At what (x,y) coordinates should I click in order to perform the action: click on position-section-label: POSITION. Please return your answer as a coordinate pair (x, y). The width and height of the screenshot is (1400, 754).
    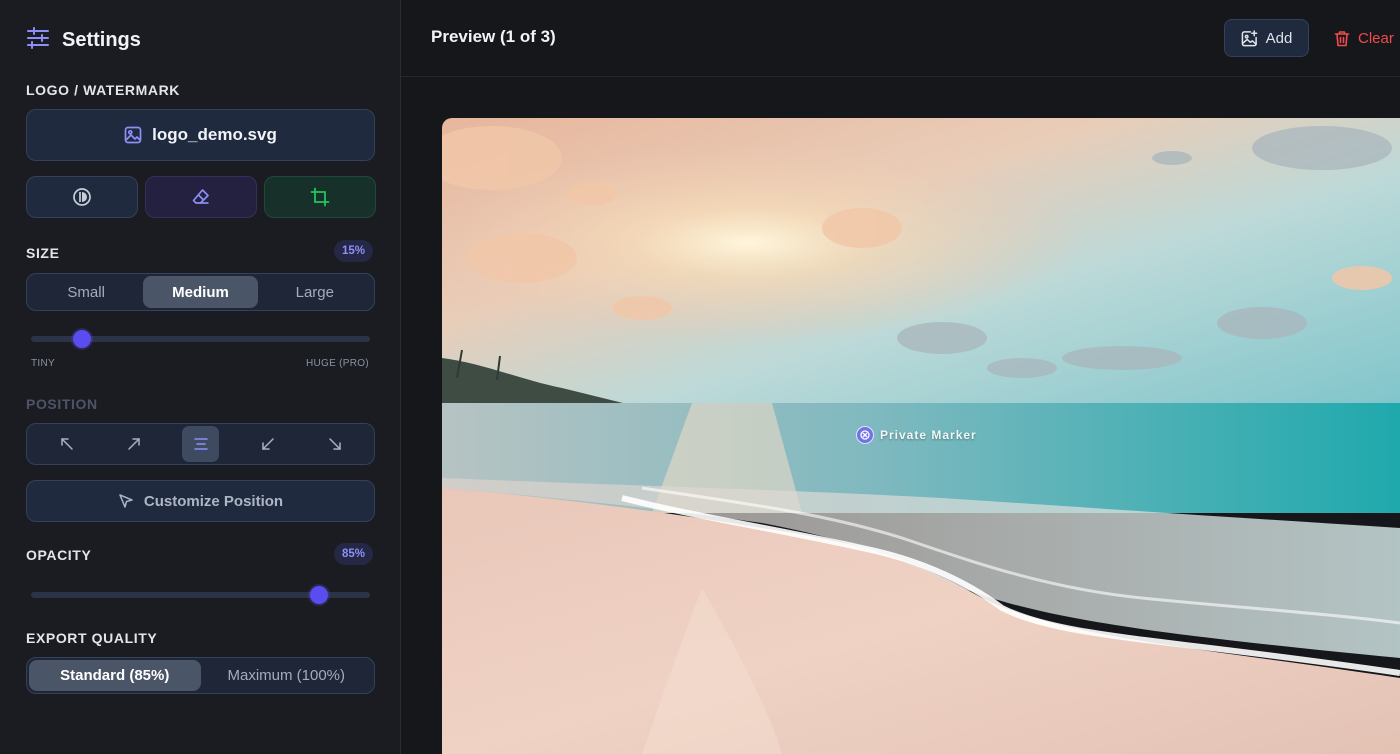
    Looking at the image, I should click on (62, 404).